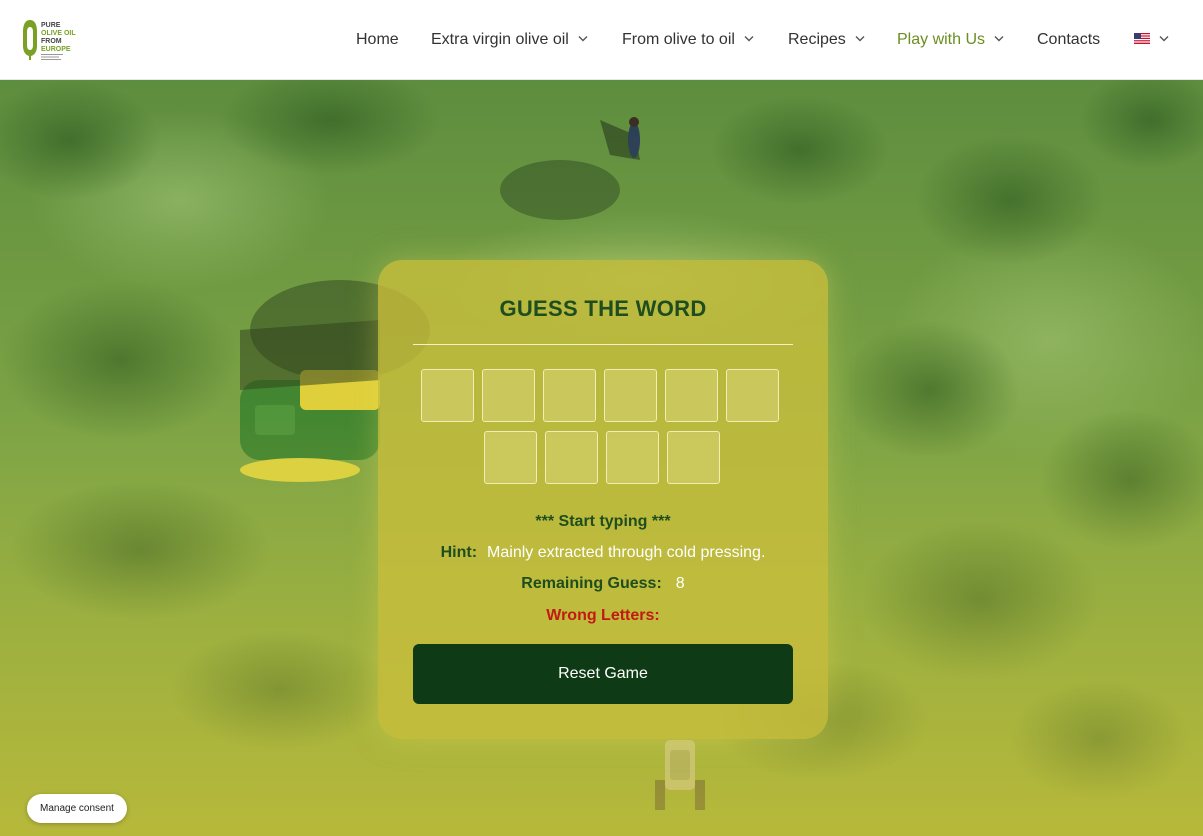 The height and width of the screenshot is (836, 1203). What do you see at coordinates (77, 808) in the screenshot?
I see `manage-consent-button: Manage consent` at bounding box center [77, 808].